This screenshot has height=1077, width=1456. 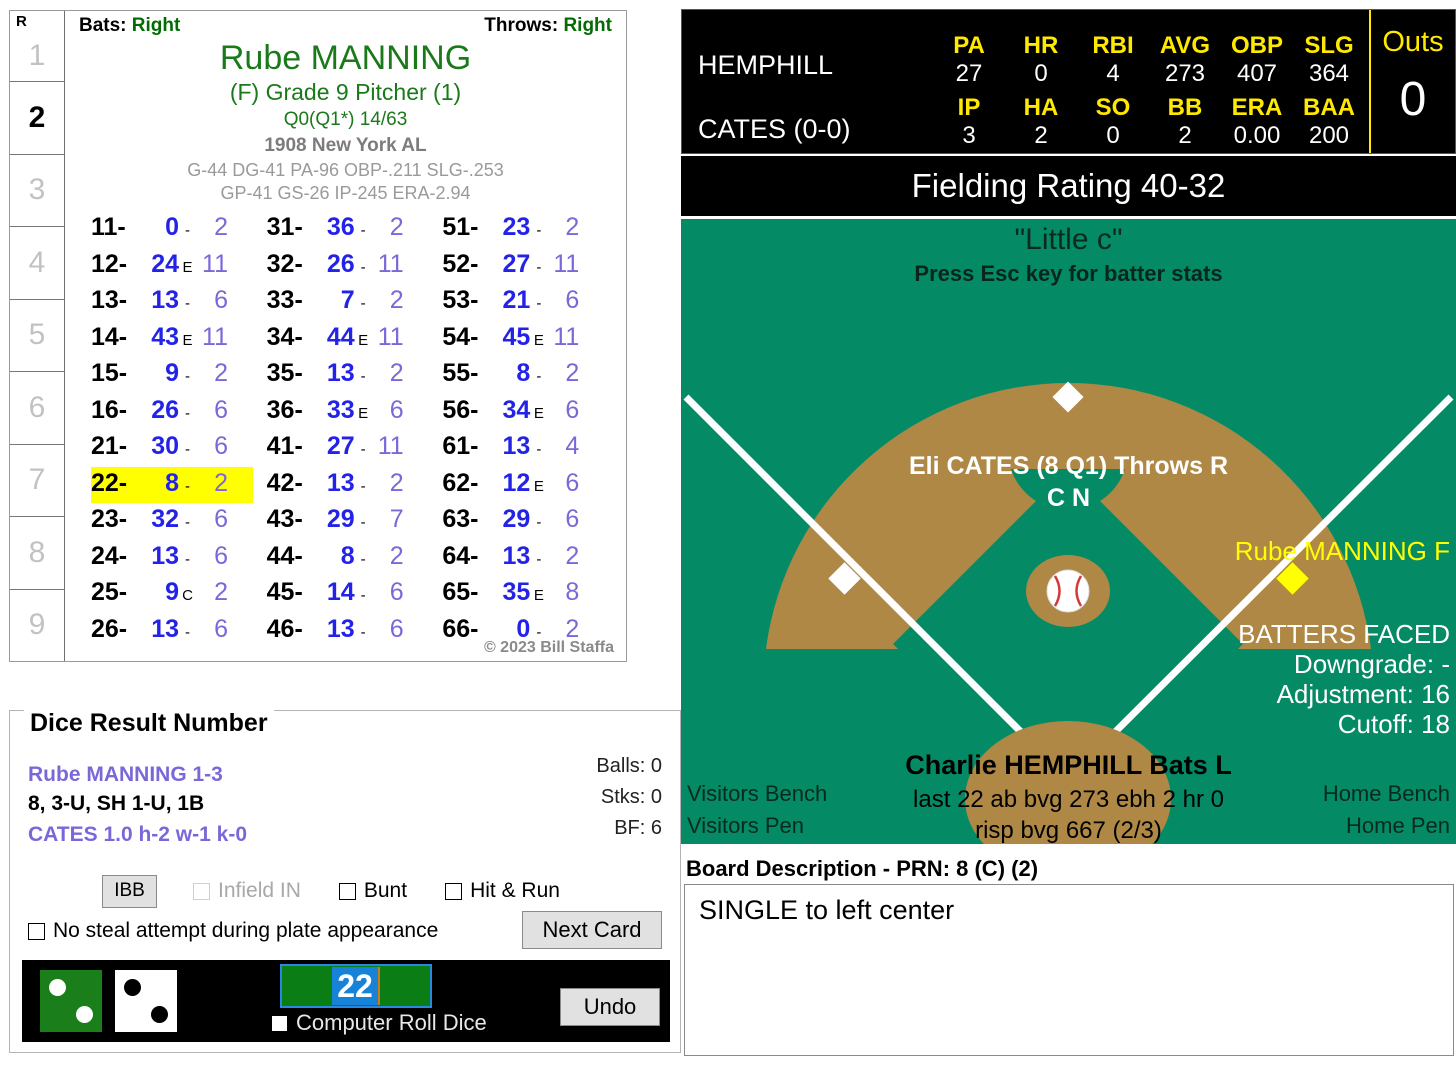 I want to click on dice-result-row: 64- 13- 2, so click(x=523, y=558).